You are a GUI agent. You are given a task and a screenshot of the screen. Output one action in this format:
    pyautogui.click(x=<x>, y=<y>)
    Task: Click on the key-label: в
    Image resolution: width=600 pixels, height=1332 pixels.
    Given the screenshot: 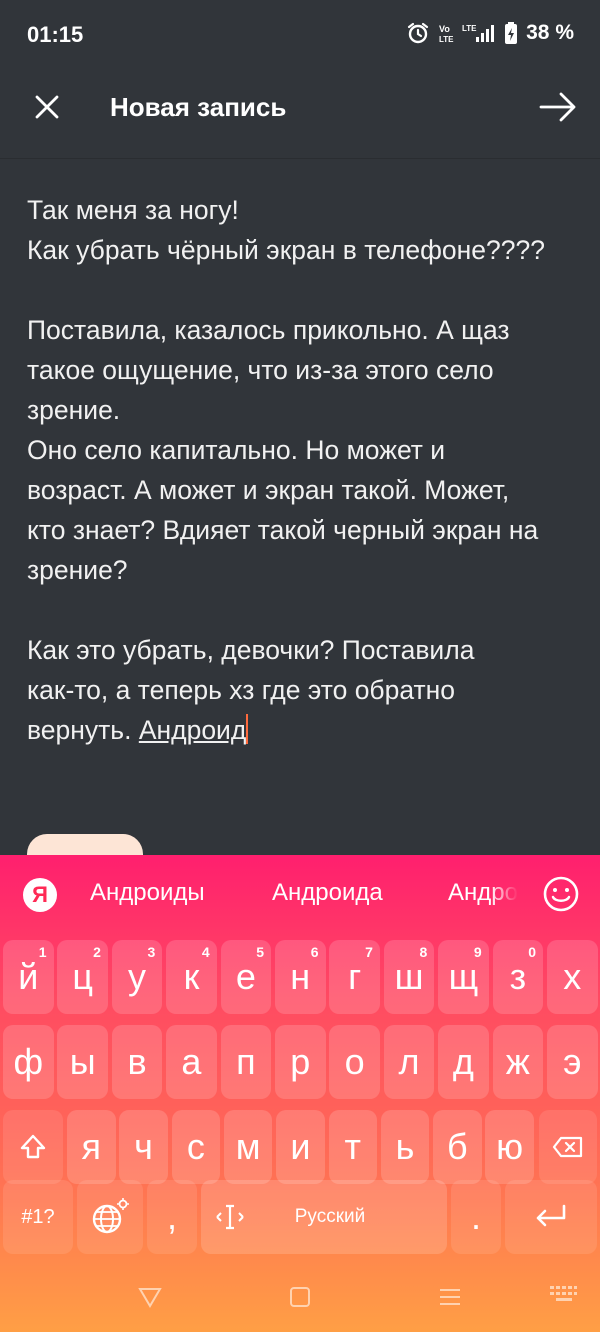 What is the action you would take?
    pyautogui.click(x=137, y=1061)
    